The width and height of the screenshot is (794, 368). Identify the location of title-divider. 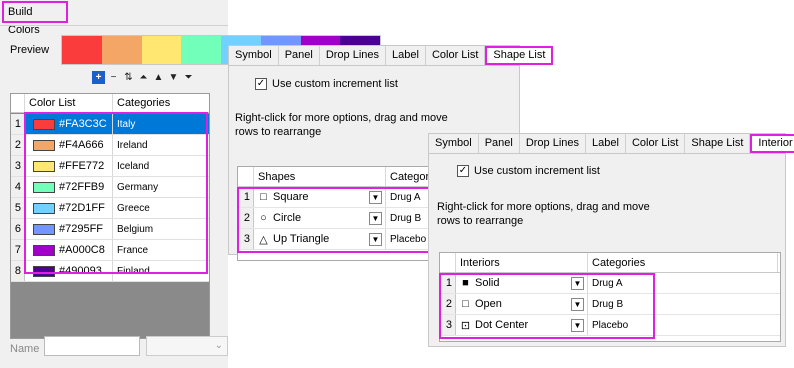
(114, 25).